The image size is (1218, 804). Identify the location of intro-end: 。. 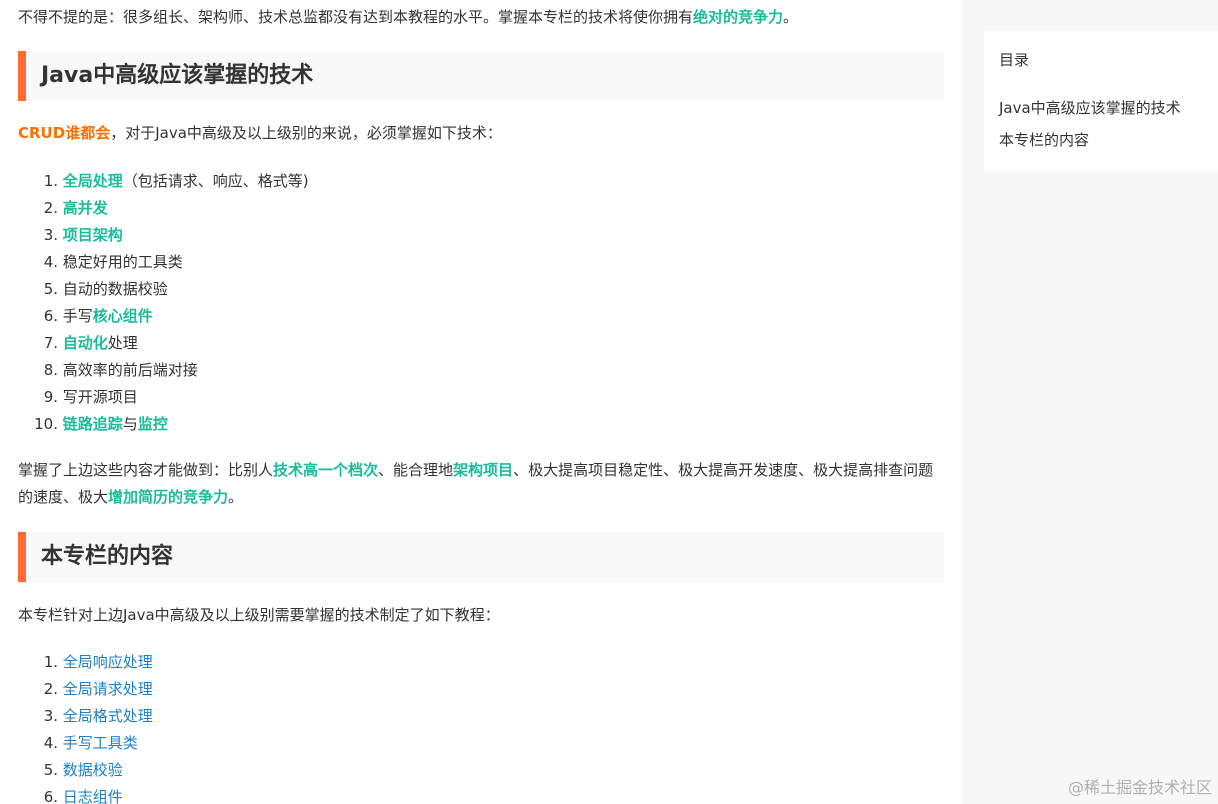
(791, 17).